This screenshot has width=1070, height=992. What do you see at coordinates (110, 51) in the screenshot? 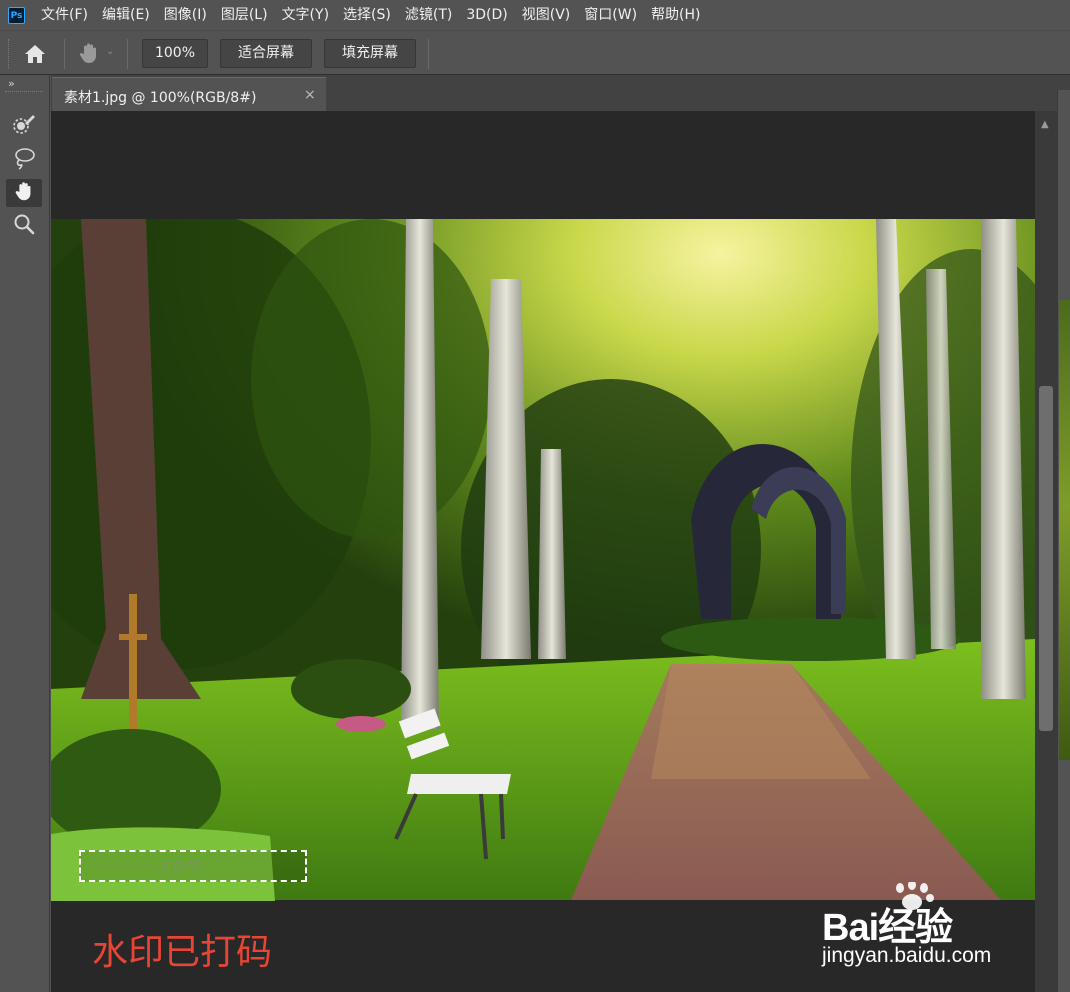
I see `tool-preset-caret-icon: ⌄` at bounding box center [110, 51].